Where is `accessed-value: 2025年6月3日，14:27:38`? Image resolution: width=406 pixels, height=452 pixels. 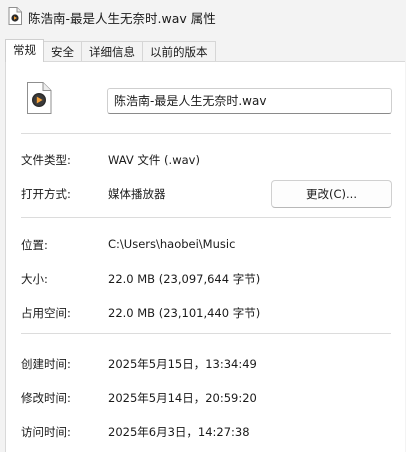 accessed-value: 2025年6月3日，14:27:38 is located at coordinates (179, 432).